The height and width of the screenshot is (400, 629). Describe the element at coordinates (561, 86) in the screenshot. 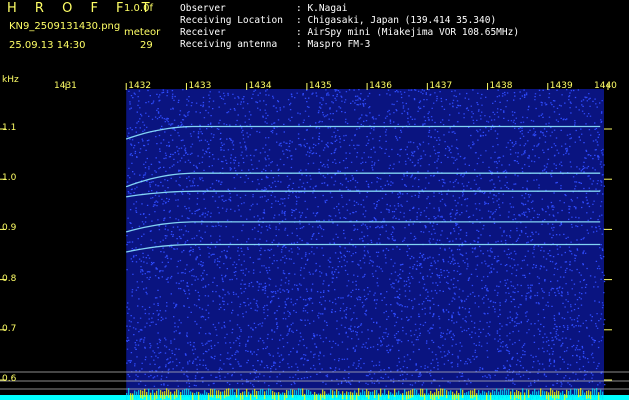

I see `x-tick-label-1439: 1439` at that location.